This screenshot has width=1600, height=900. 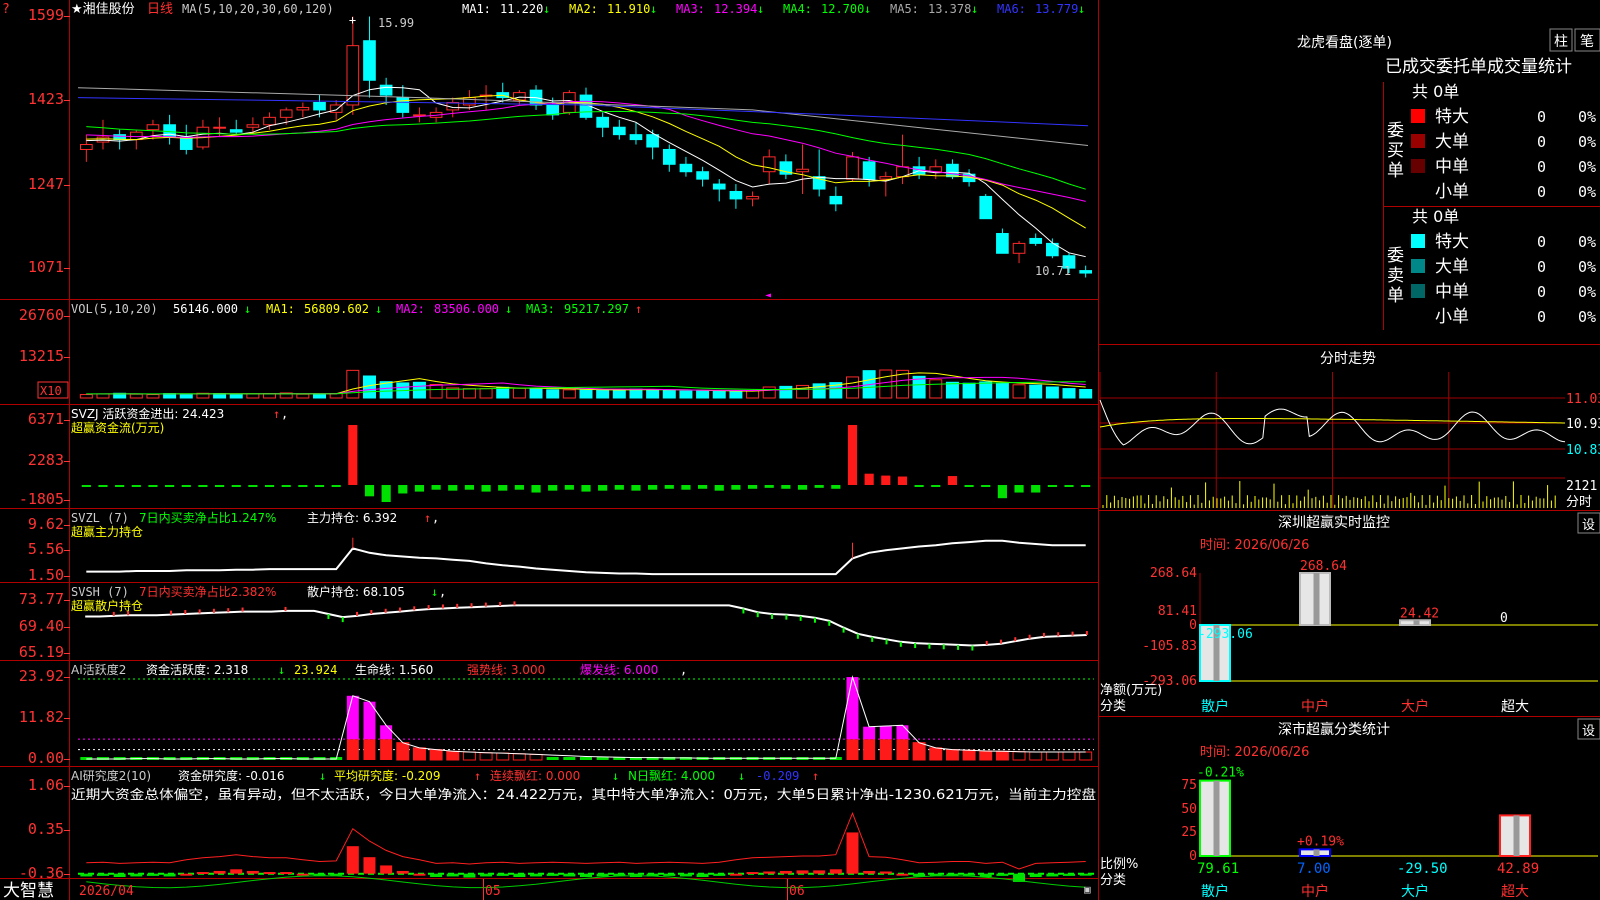 What do you see at coordinates (619, 669) in the screenshot?
I see `ai1-f5: 爆发线: 6.000` at bounding box center [619, 669].